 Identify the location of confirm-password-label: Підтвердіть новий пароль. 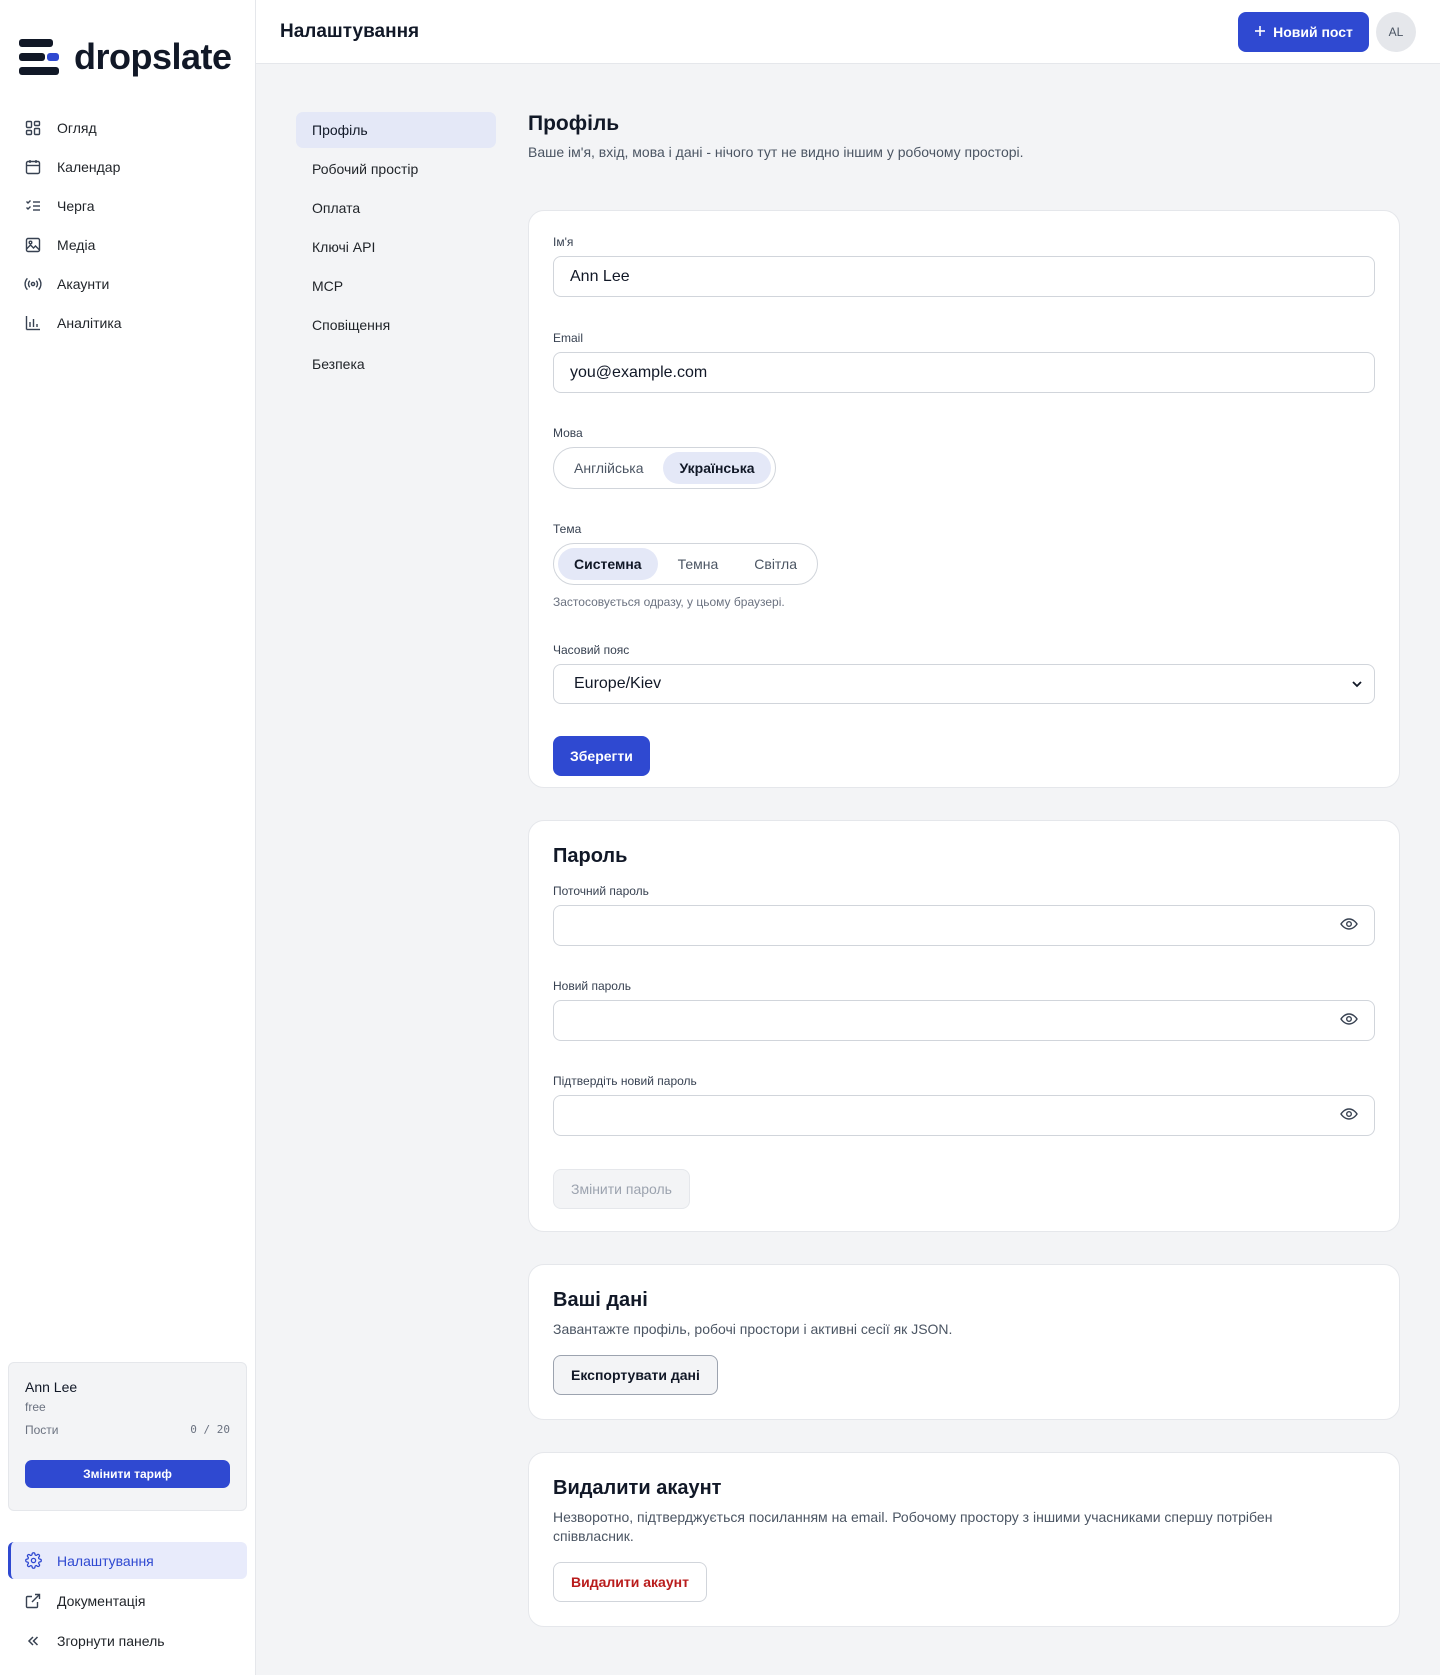
(625, 1081).